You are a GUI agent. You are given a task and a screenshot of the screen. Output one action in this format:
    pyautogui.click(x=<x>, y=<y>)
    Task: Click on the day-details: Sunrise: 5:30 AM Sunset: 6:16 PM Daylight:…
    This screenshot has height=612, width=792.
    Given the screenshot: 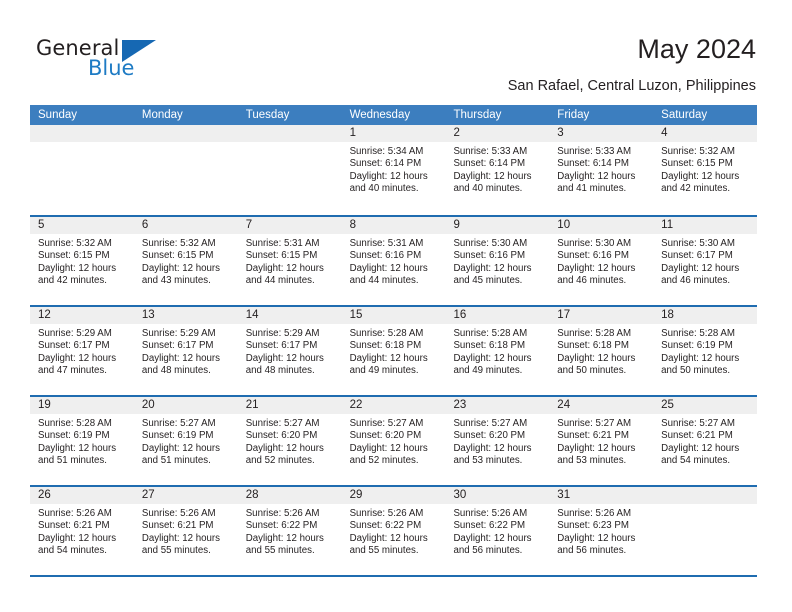 What is the action you would take?
    pyautogui.click(x=497, y=261)
    